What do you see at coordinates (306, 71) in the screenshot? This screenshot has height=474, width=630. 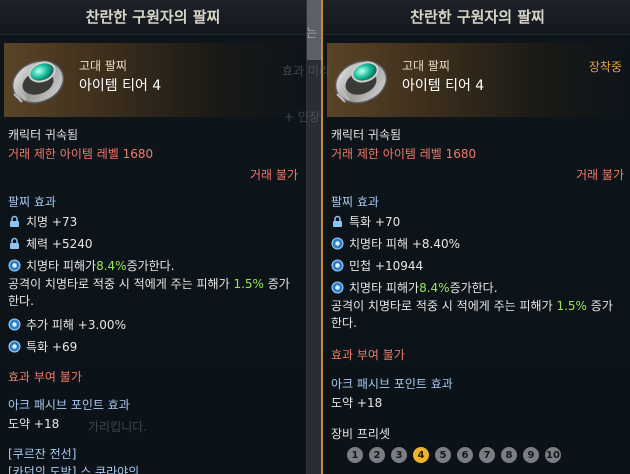 I see `background-ghost-text: 효과 미리` at bounding box center [306, 71].